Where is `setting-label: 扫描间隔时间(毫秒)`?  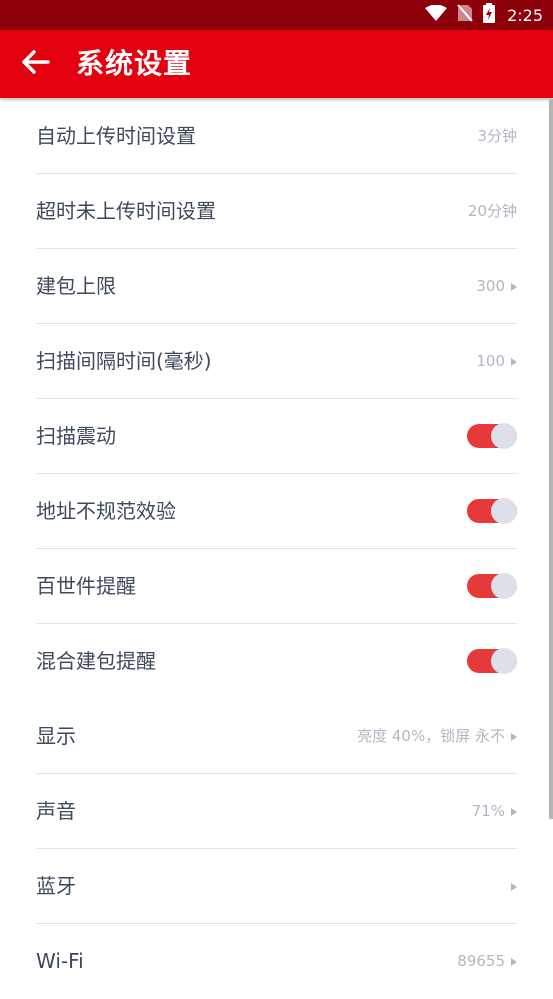 setting-label: 扫描间隔时间(毫秒) is located at coordinates (124, 361).